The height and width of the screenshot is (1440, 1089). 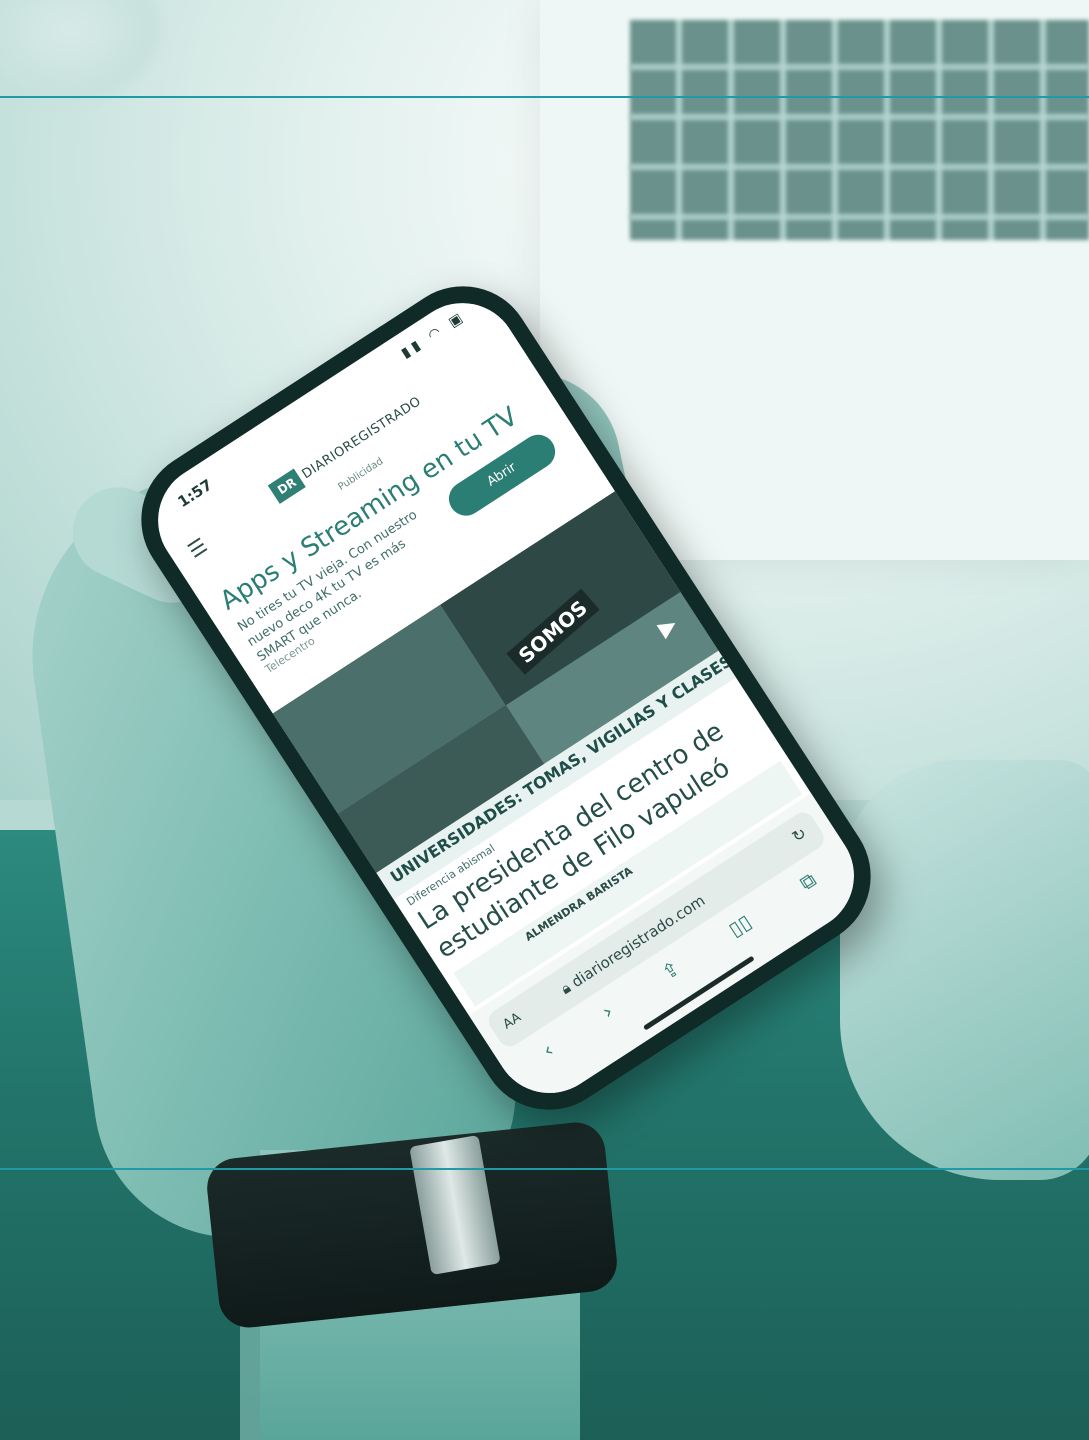 What do you see at coordinates (544, 97) in the screenshot?
I see `top-rule` at bounding box center [544, 97].